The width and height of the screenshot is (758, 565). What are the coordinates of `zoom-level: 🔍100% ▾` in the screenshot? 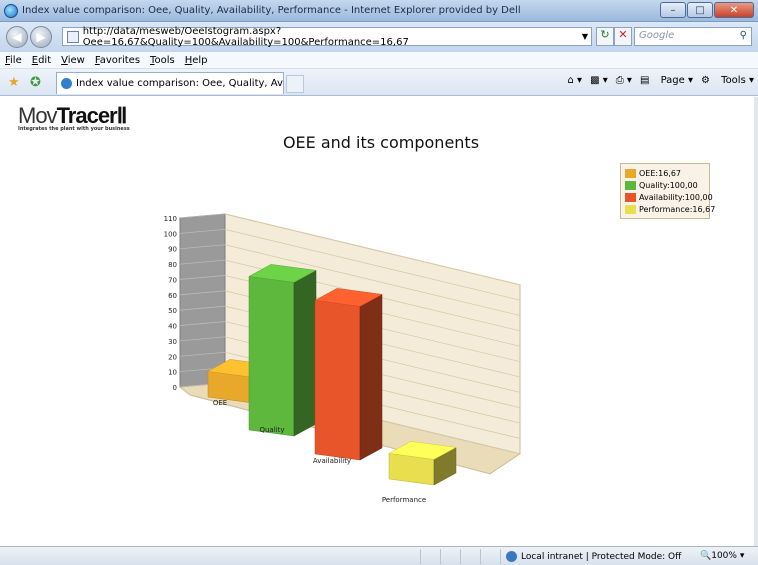 It's located at (722, 556).